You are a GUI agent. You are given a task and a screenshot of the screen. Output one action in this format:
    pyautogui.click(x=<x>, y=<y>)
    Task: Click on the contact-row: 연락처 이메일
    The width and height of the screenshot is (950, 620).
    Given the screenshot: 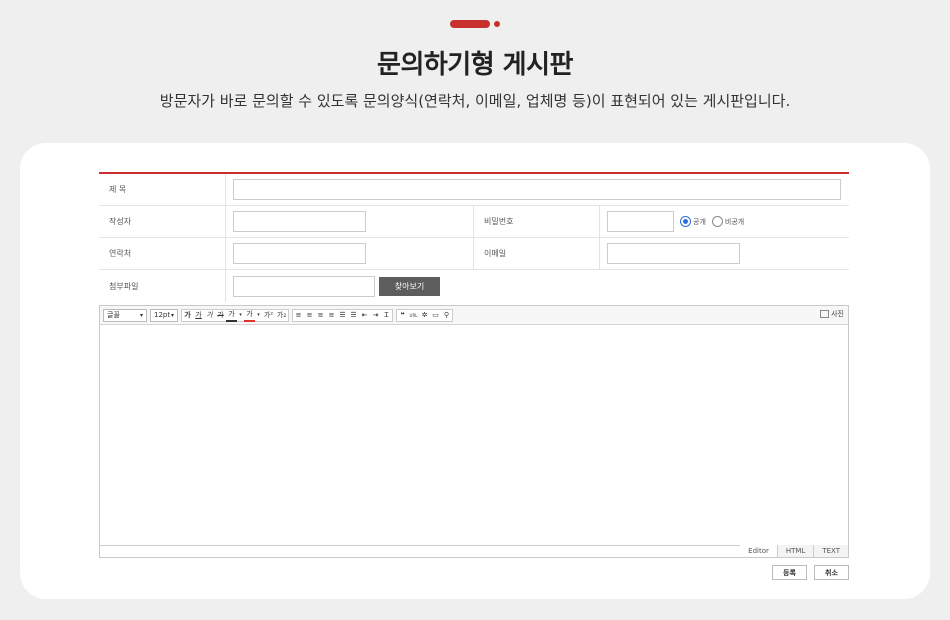 What is the action you would take?
    pyautogui.click(x=474, y=254)
    